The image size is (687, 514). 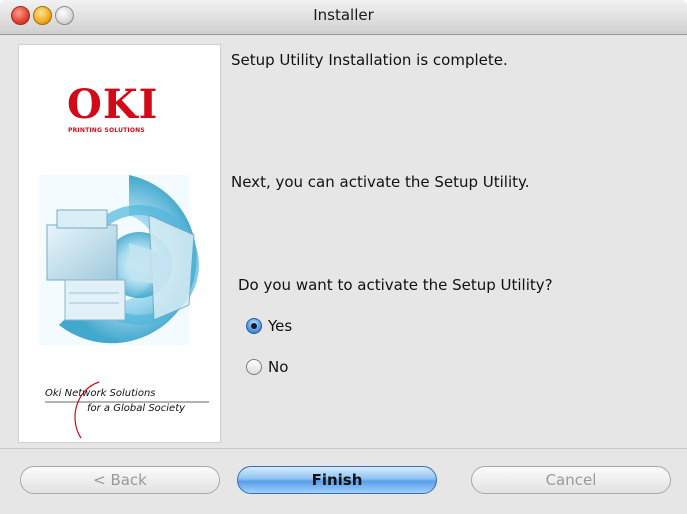 I want to click on tagline-line-1: Oki Network Solutions, so click(x=100, y=393).